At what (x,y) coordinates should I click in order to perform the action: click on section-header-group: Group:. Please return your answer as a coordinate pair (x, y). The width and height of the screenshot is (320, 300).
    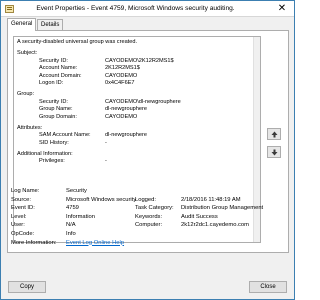
    Looking at the image, I should click on (26, 94).